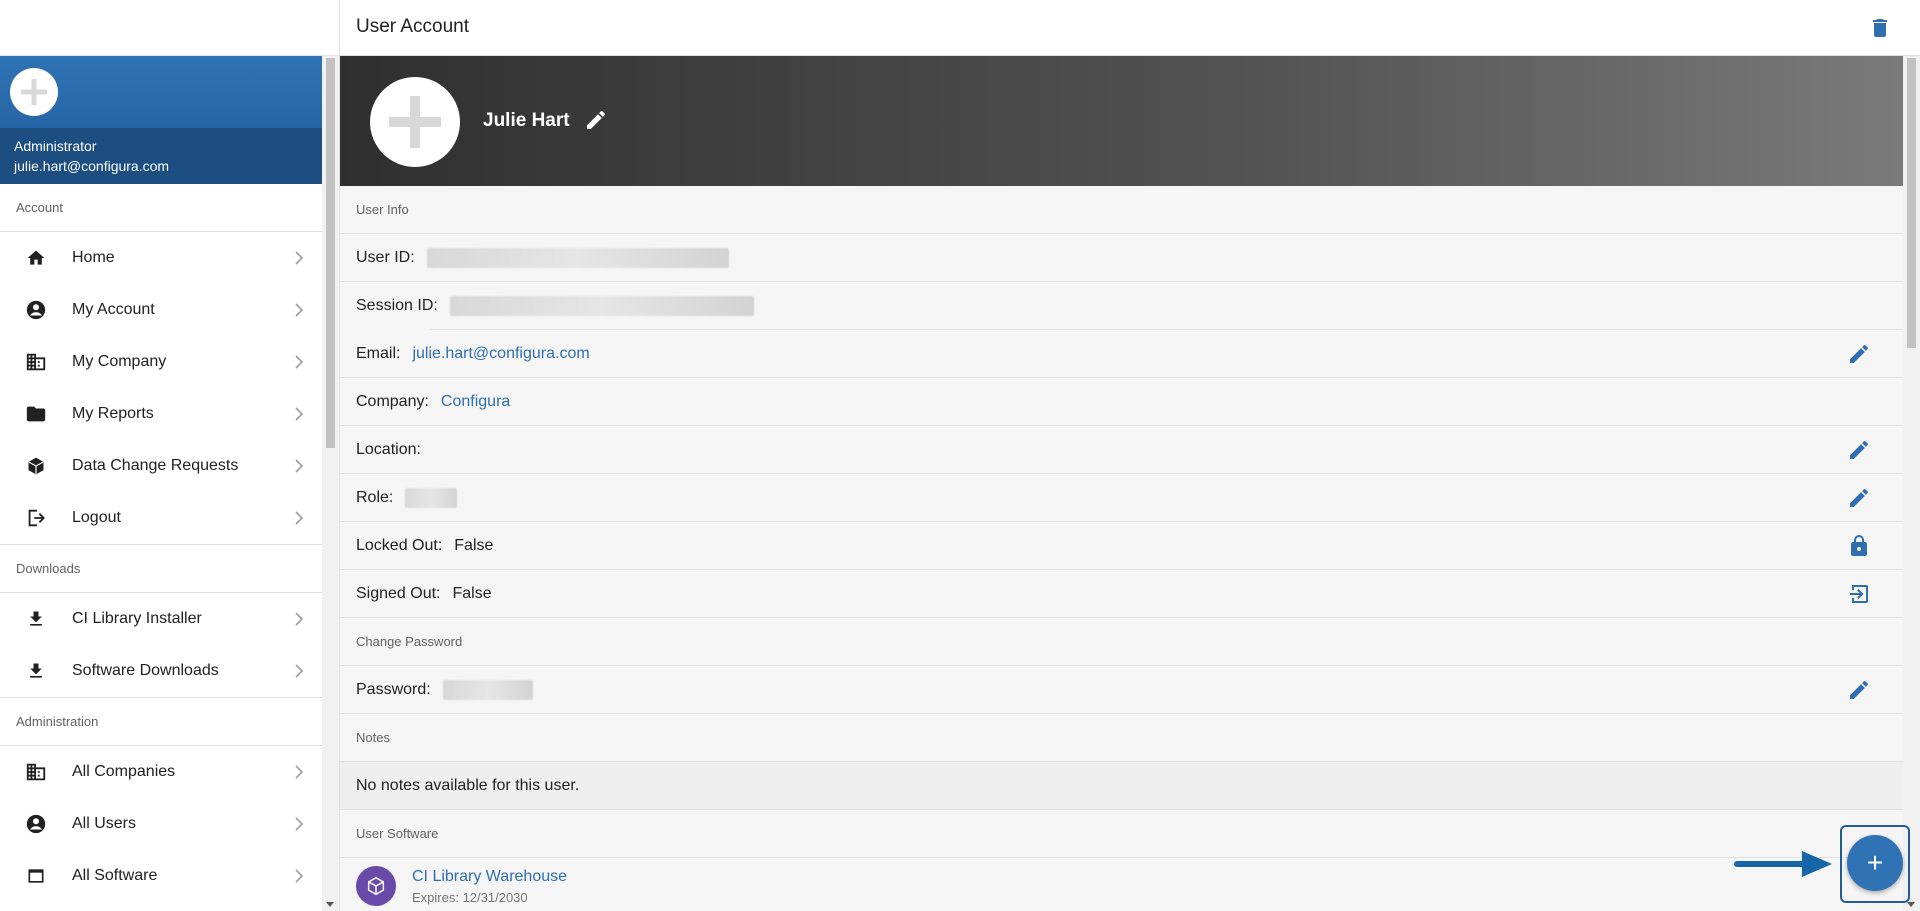 This screenshot has width=1920, height=911. Describe the element at coordinates (161, 414) in the screenshot. I see `sidebar-item-my-reports: My Reports` at that location.